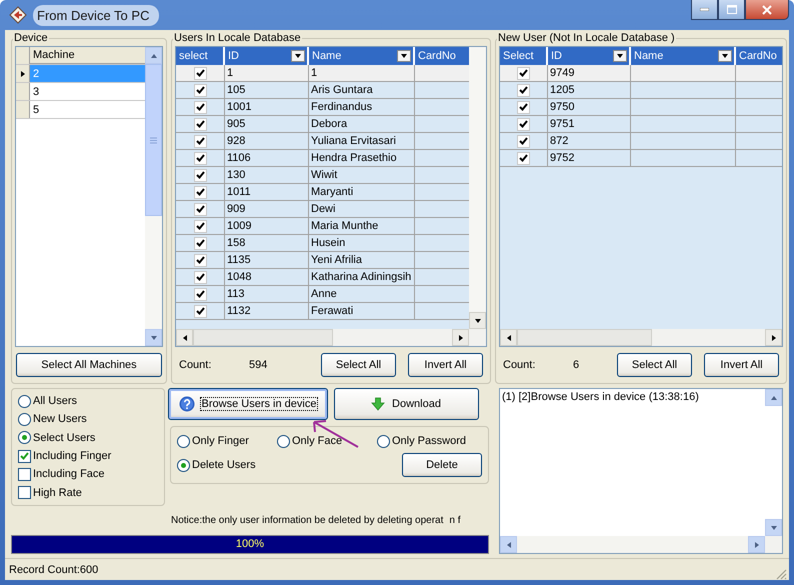  I want to click on table-row: 872, so click(641, 141).